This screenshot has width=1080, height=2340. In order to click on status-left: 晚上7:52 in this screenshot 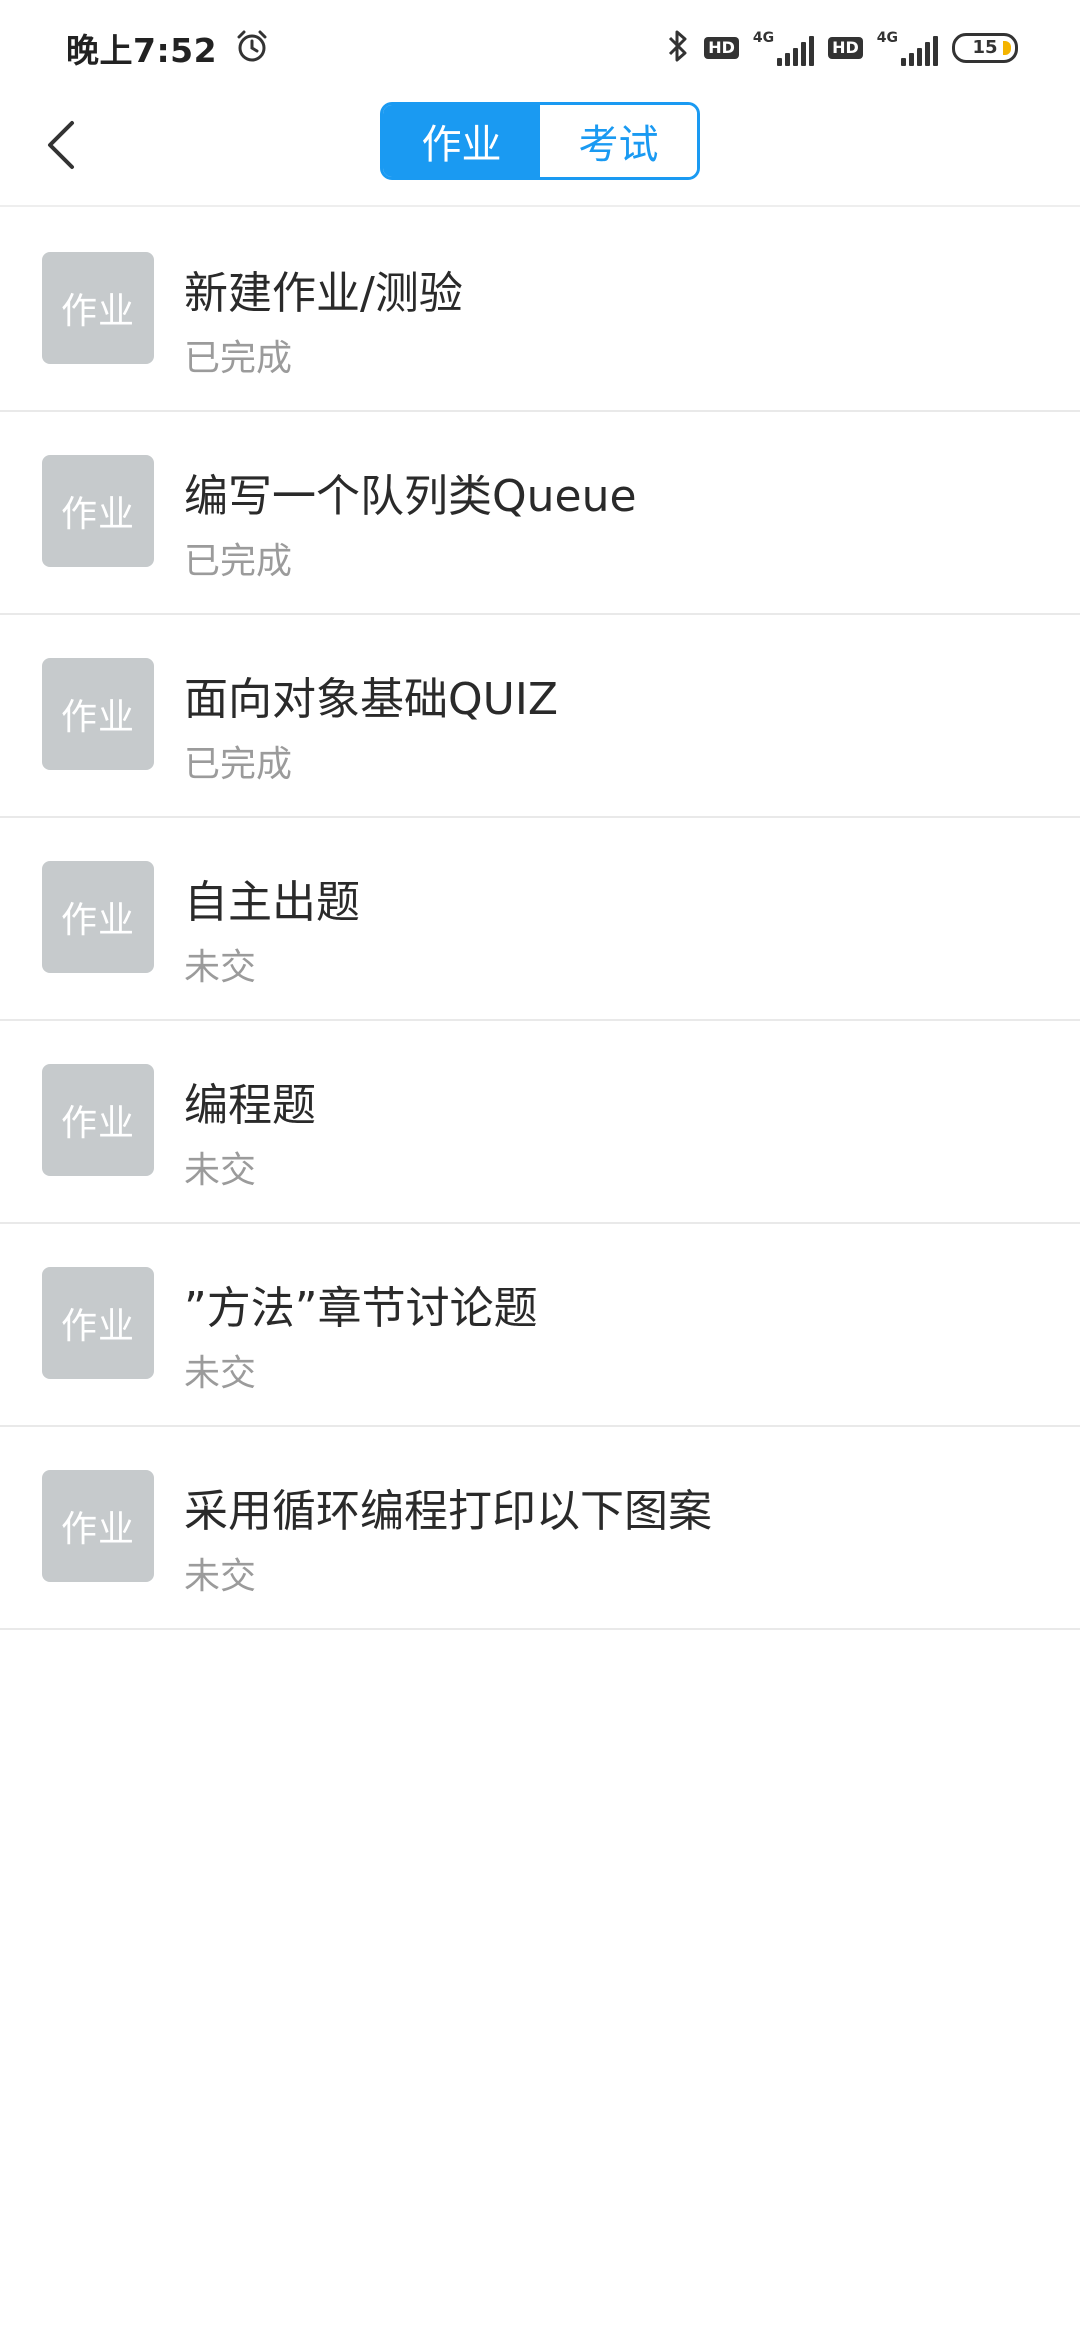, I will do `click(167, 48)`.